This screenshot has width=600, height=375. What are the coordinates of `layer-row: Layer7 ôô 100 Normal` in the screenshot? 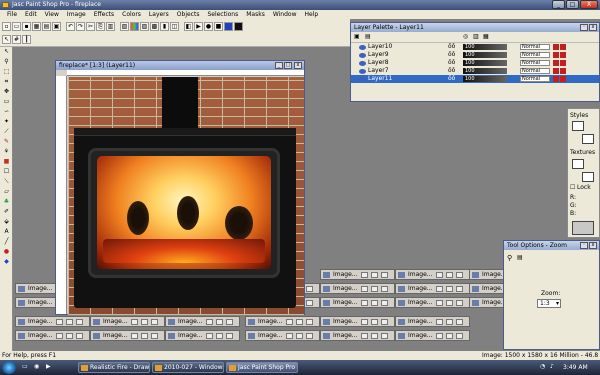 It's located at (475, 71).